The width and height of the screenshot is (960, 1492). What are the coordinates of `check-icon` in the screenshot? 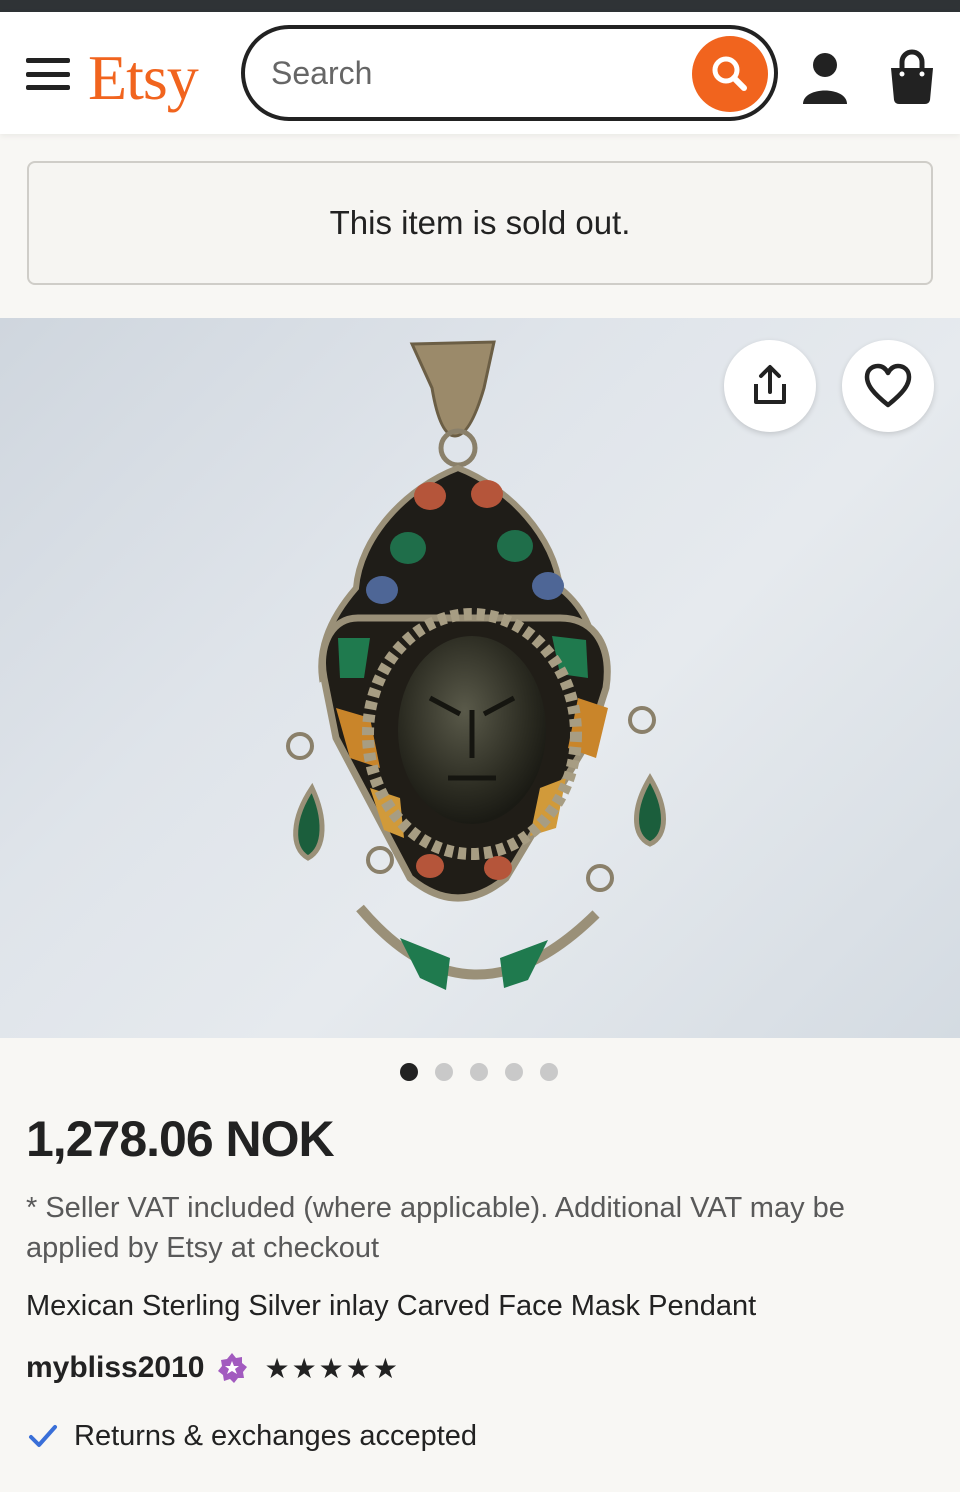 It's located at (43, 1436).